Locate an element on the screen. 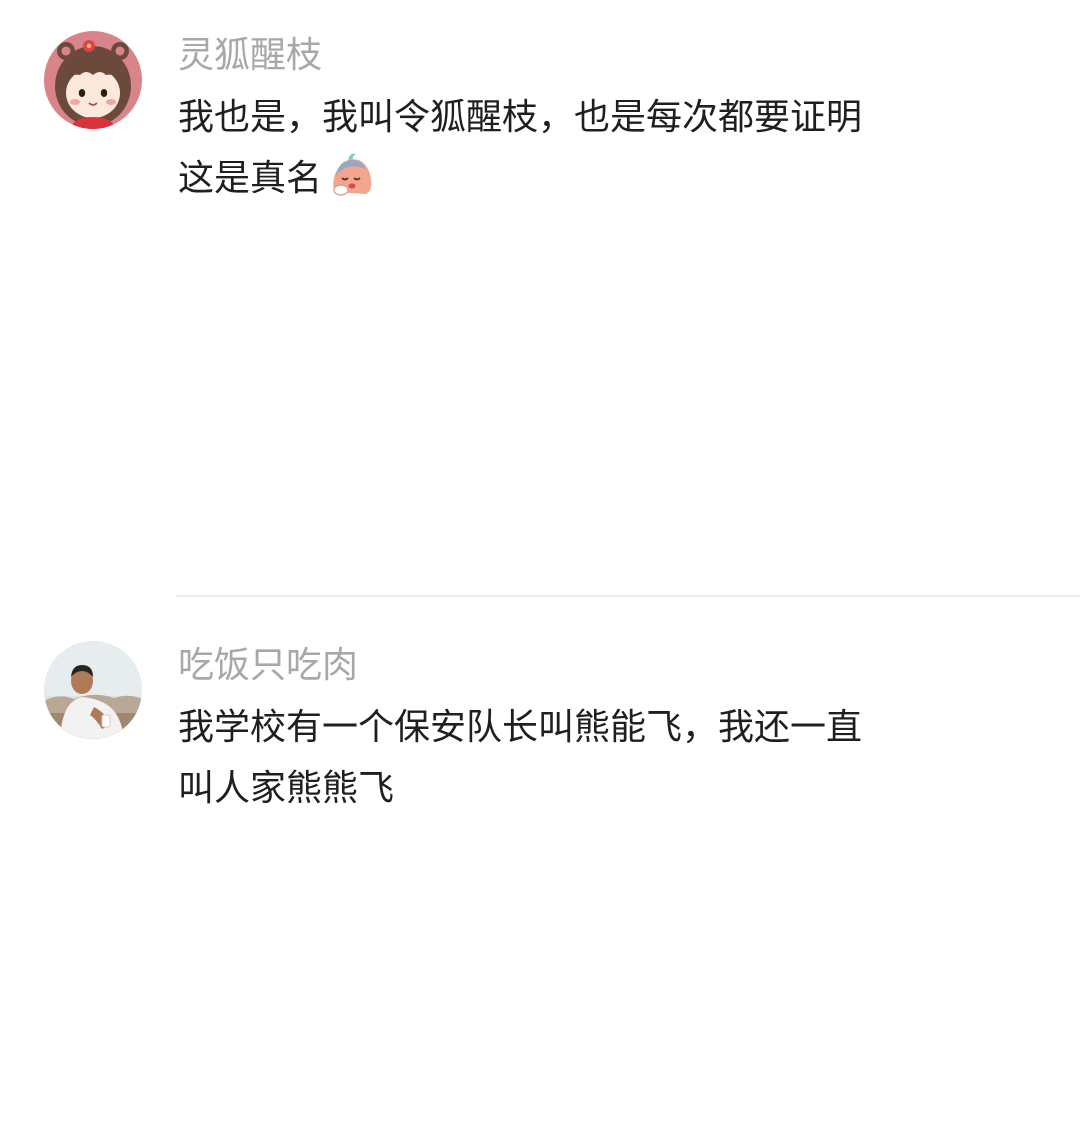 The height and width of the screenshot is (1136, 1080). username: 吃饭只吃肉 is located at coordinates (268, 666).